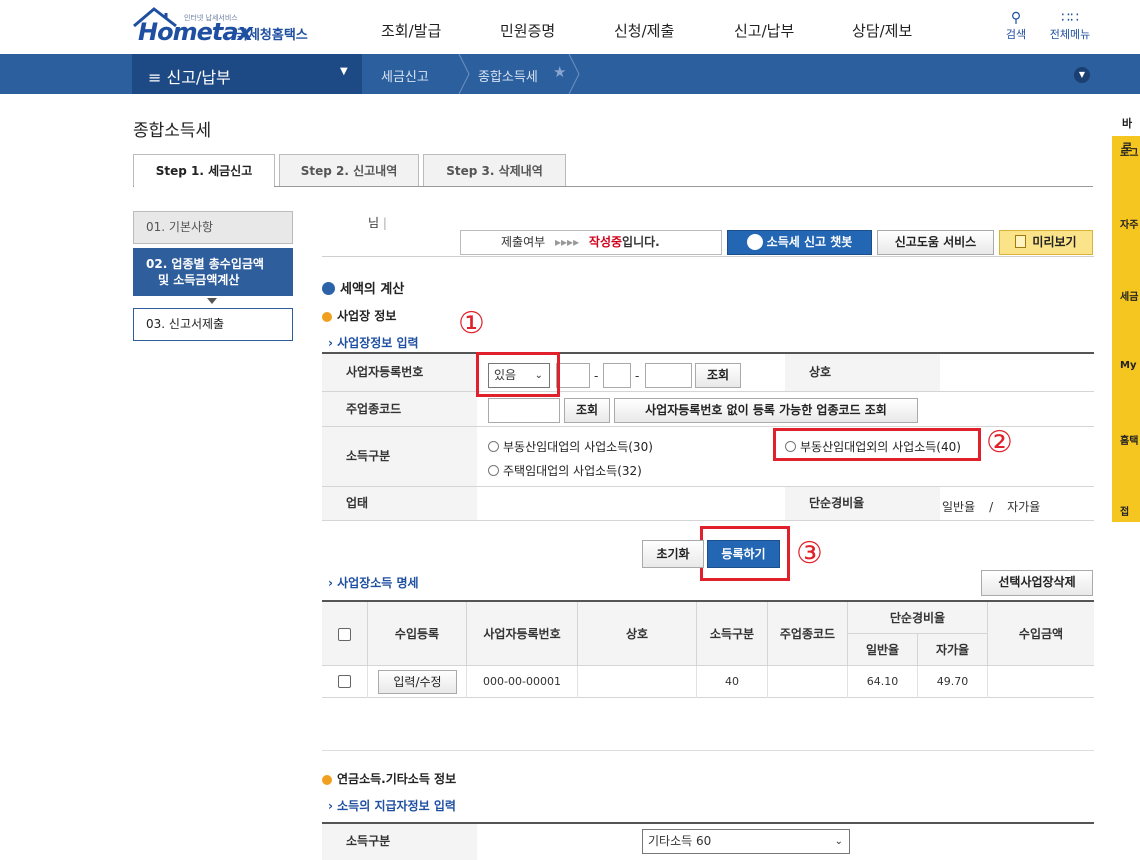 Image resolution: width=1140 pixels, height=860 pixels. What do you see at coordinates (935, 242) in the screenshot?
I see `help-service-button: 신고도움 서비스` at bounding box center [935, 242].